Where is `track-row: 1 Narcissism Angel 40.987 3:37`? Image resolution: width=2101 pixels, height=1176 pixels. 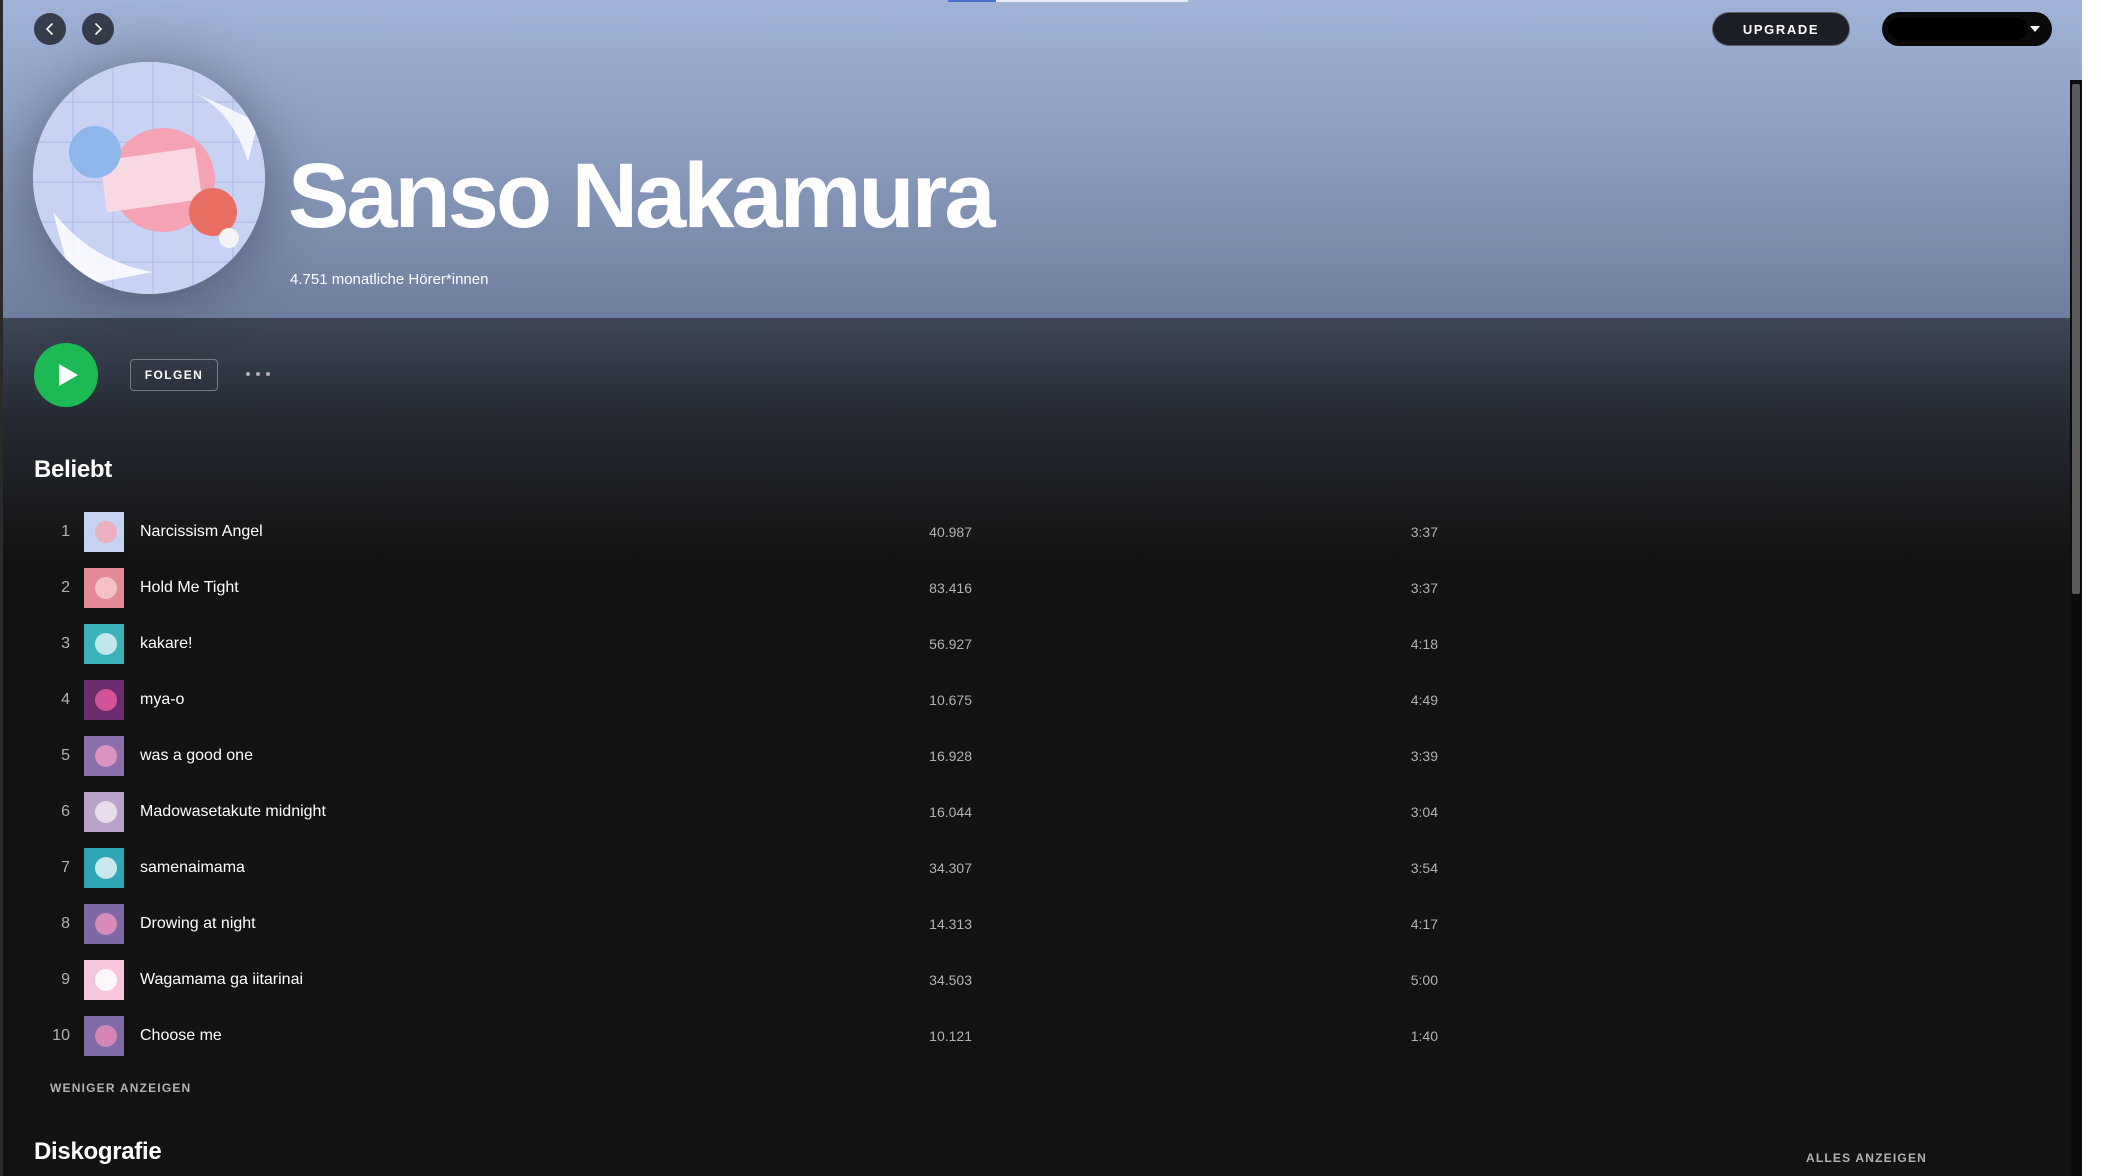
track-row: 1 Narcissism Angel 40.987 3:37 is located at coordinates (749, 532).